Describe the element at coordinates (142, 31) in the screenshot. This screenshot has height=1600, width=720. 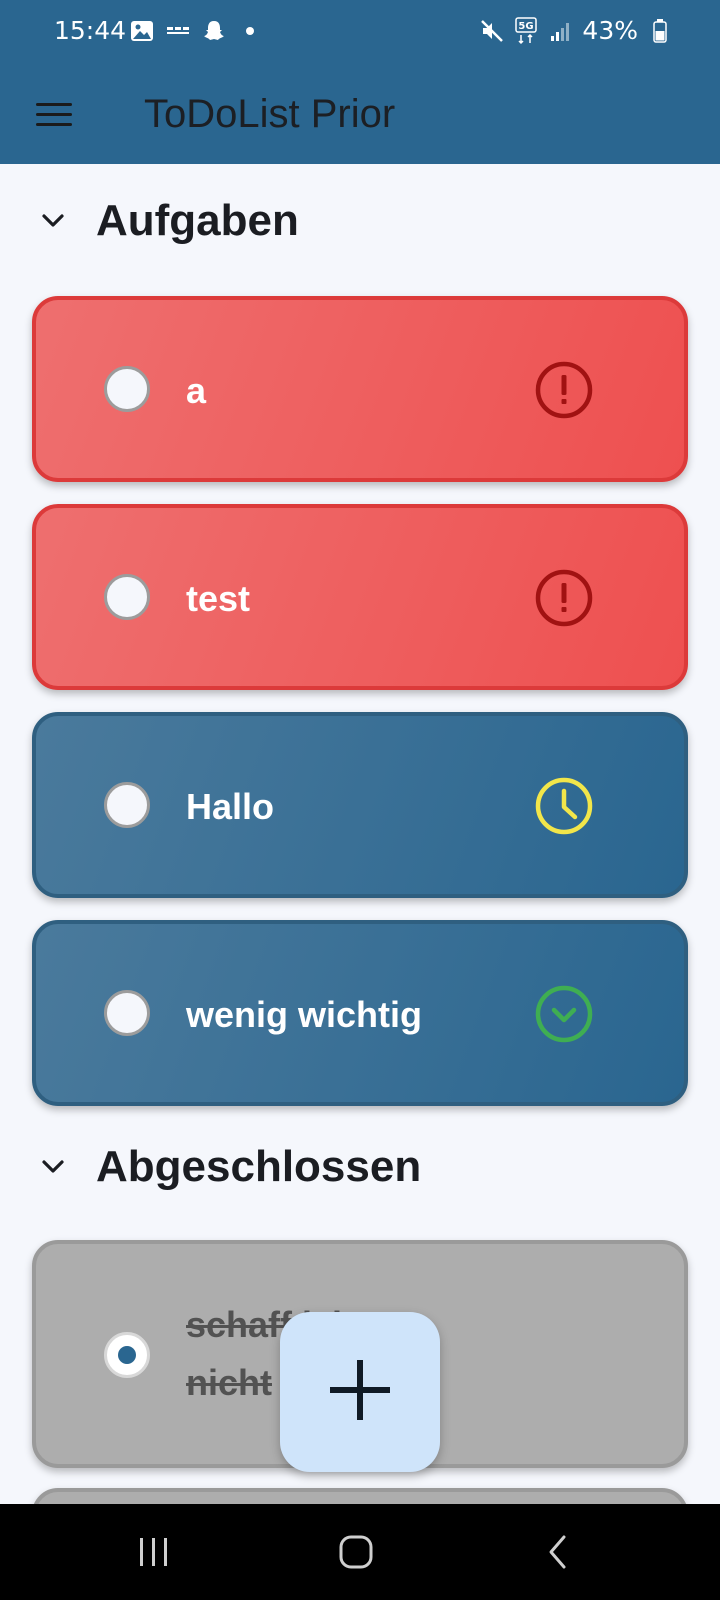
I see `gallery-icon` at that location.